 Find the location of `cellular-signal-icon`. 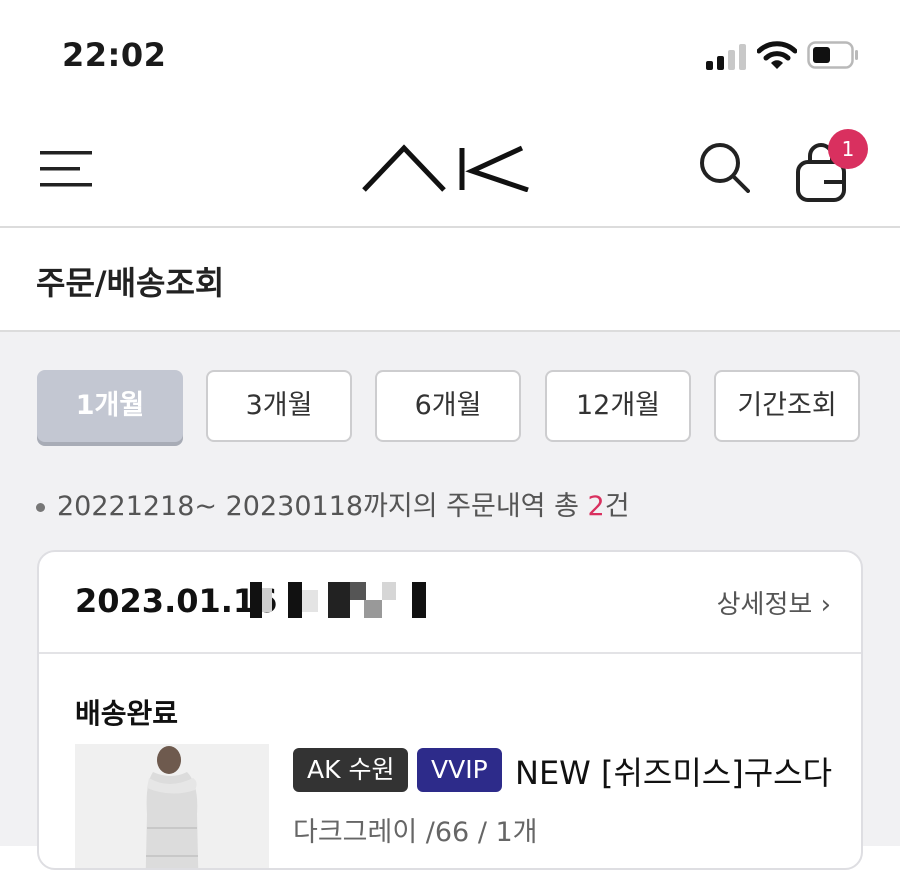

cellular-signal-icon is located at coordinates (727, 57).